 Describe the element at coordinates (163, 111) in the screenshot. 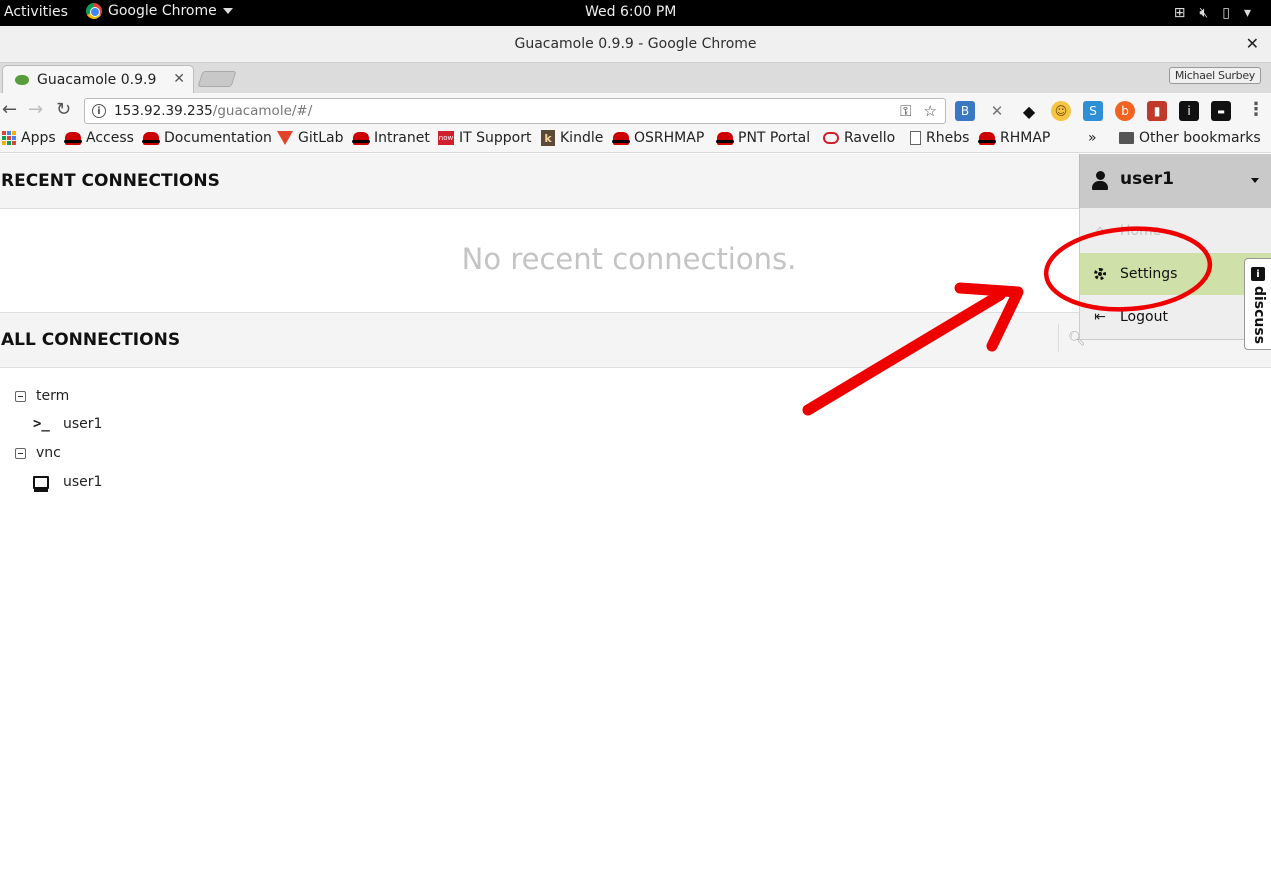

I see `url-host: 153.92.39.235` at that location.